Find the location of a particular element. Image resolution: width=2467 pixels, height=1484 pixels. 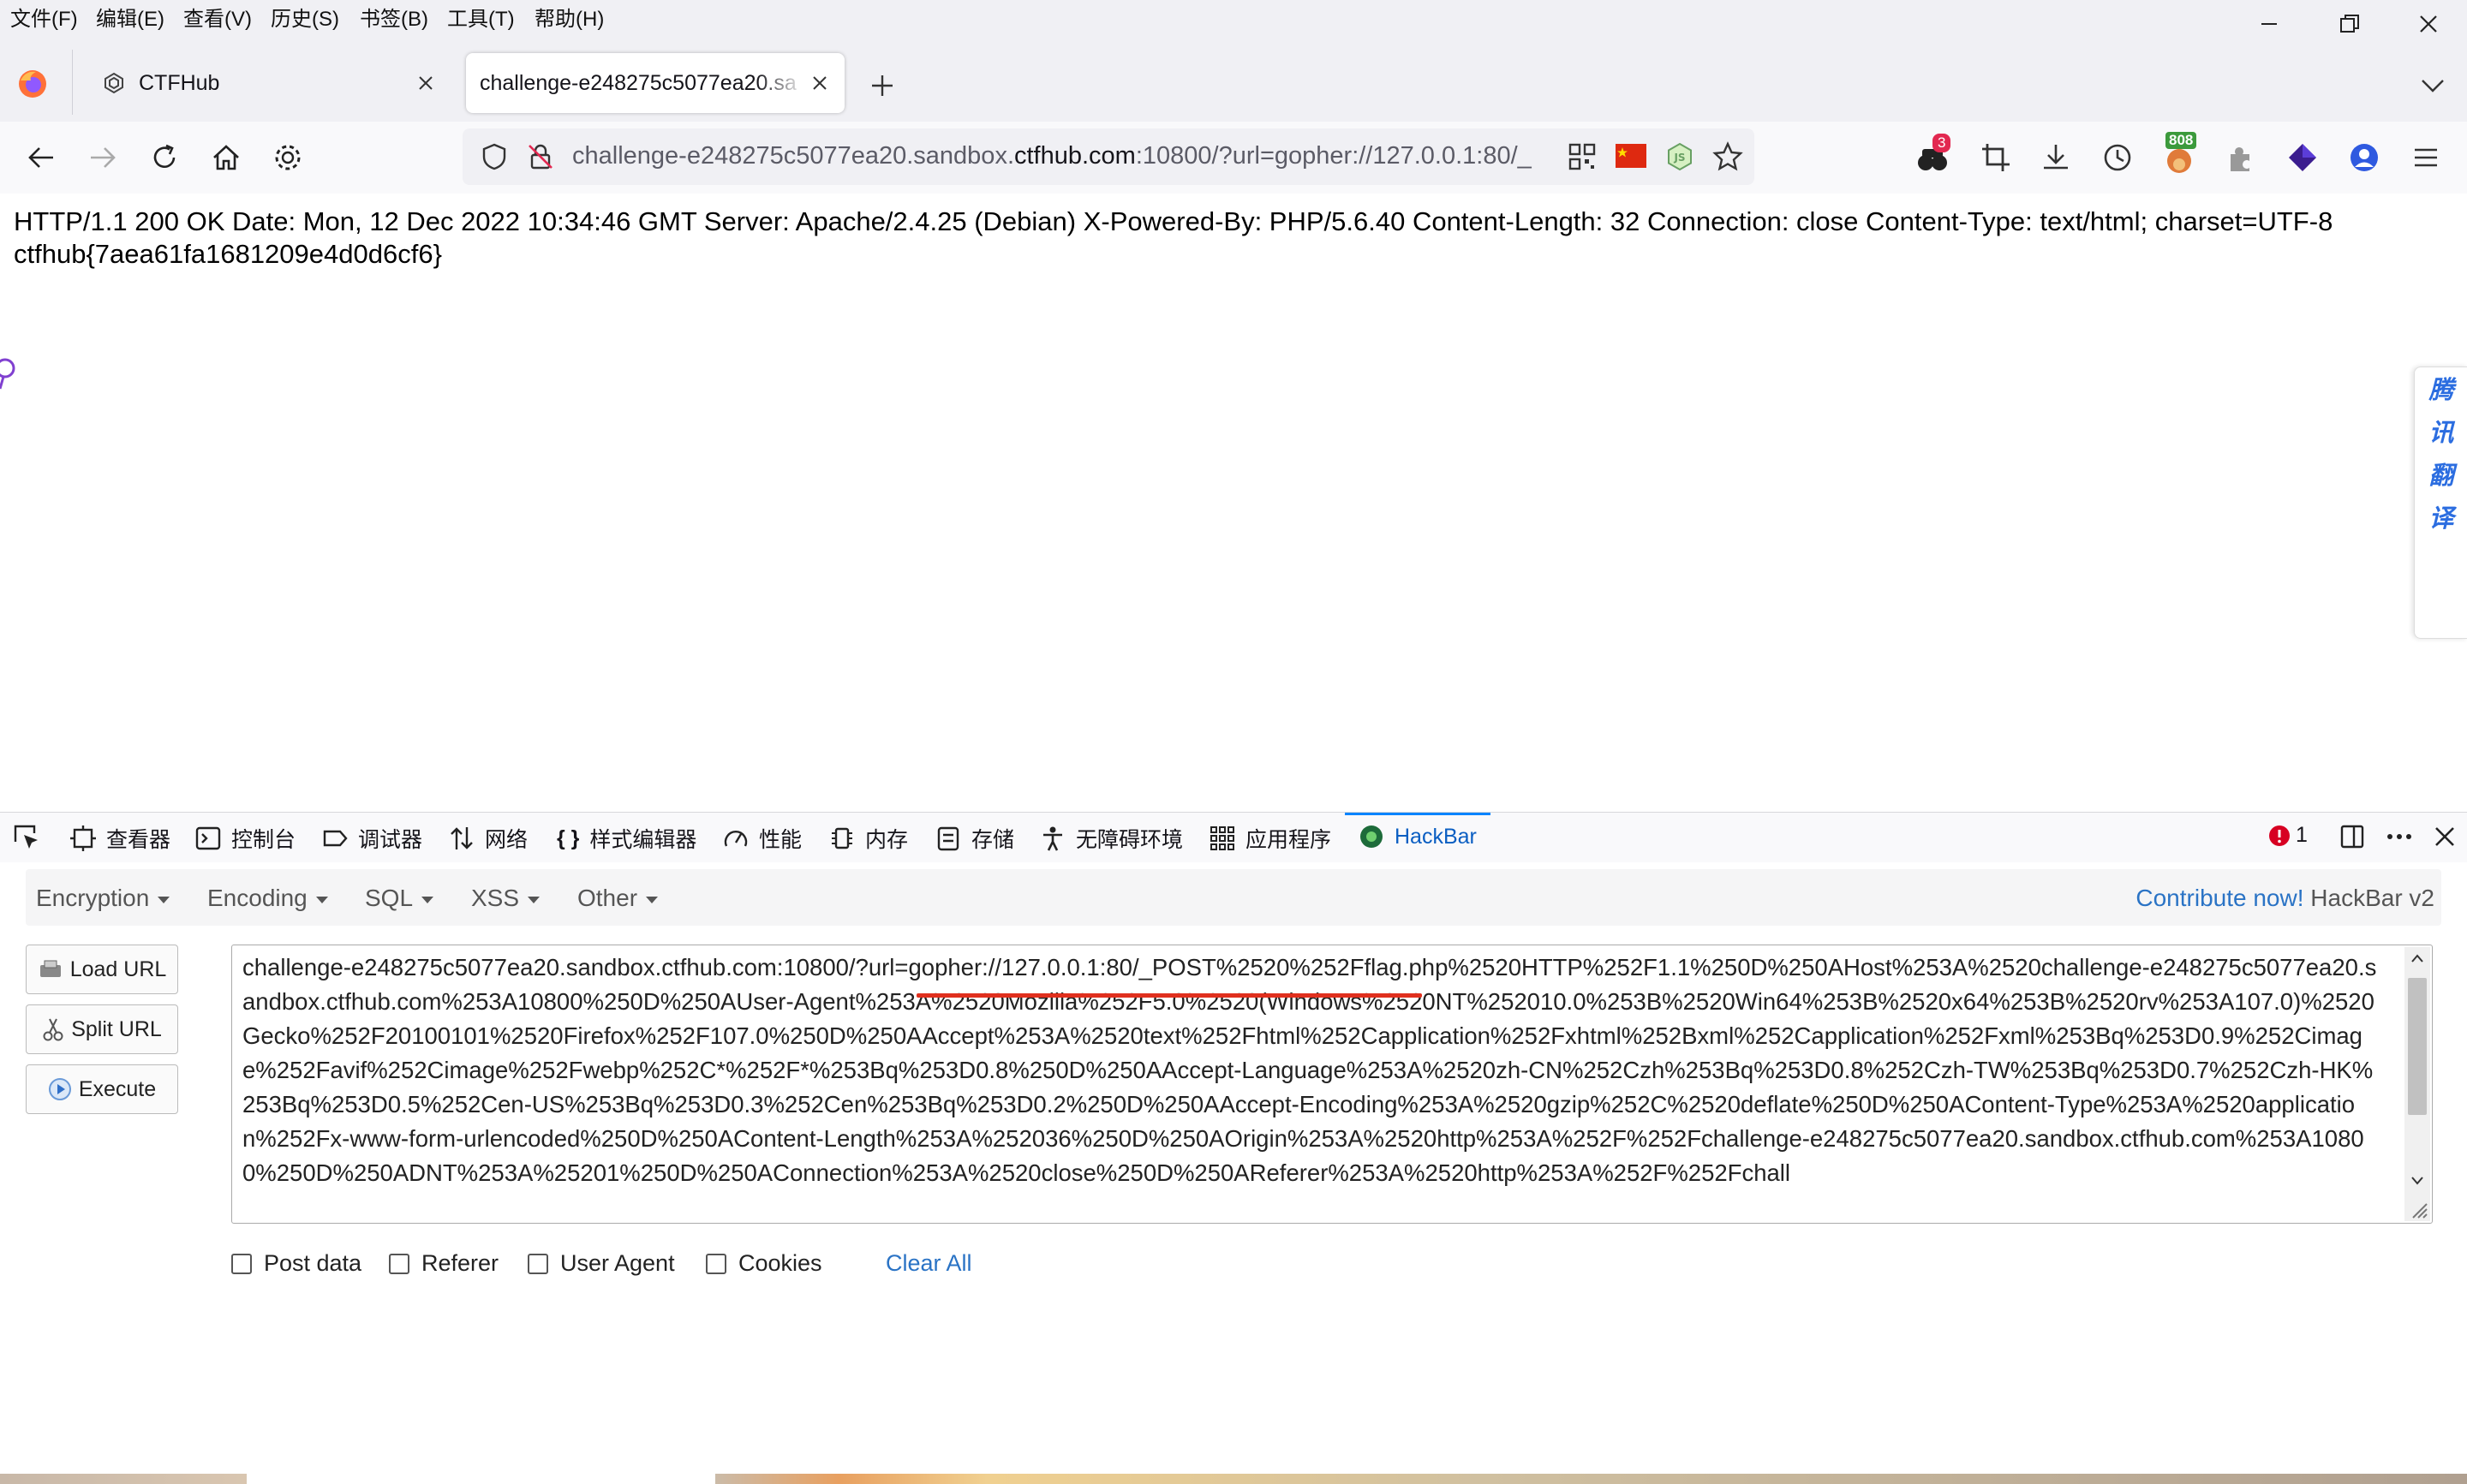

menu-other: Other is located at coordinates (618, 898).